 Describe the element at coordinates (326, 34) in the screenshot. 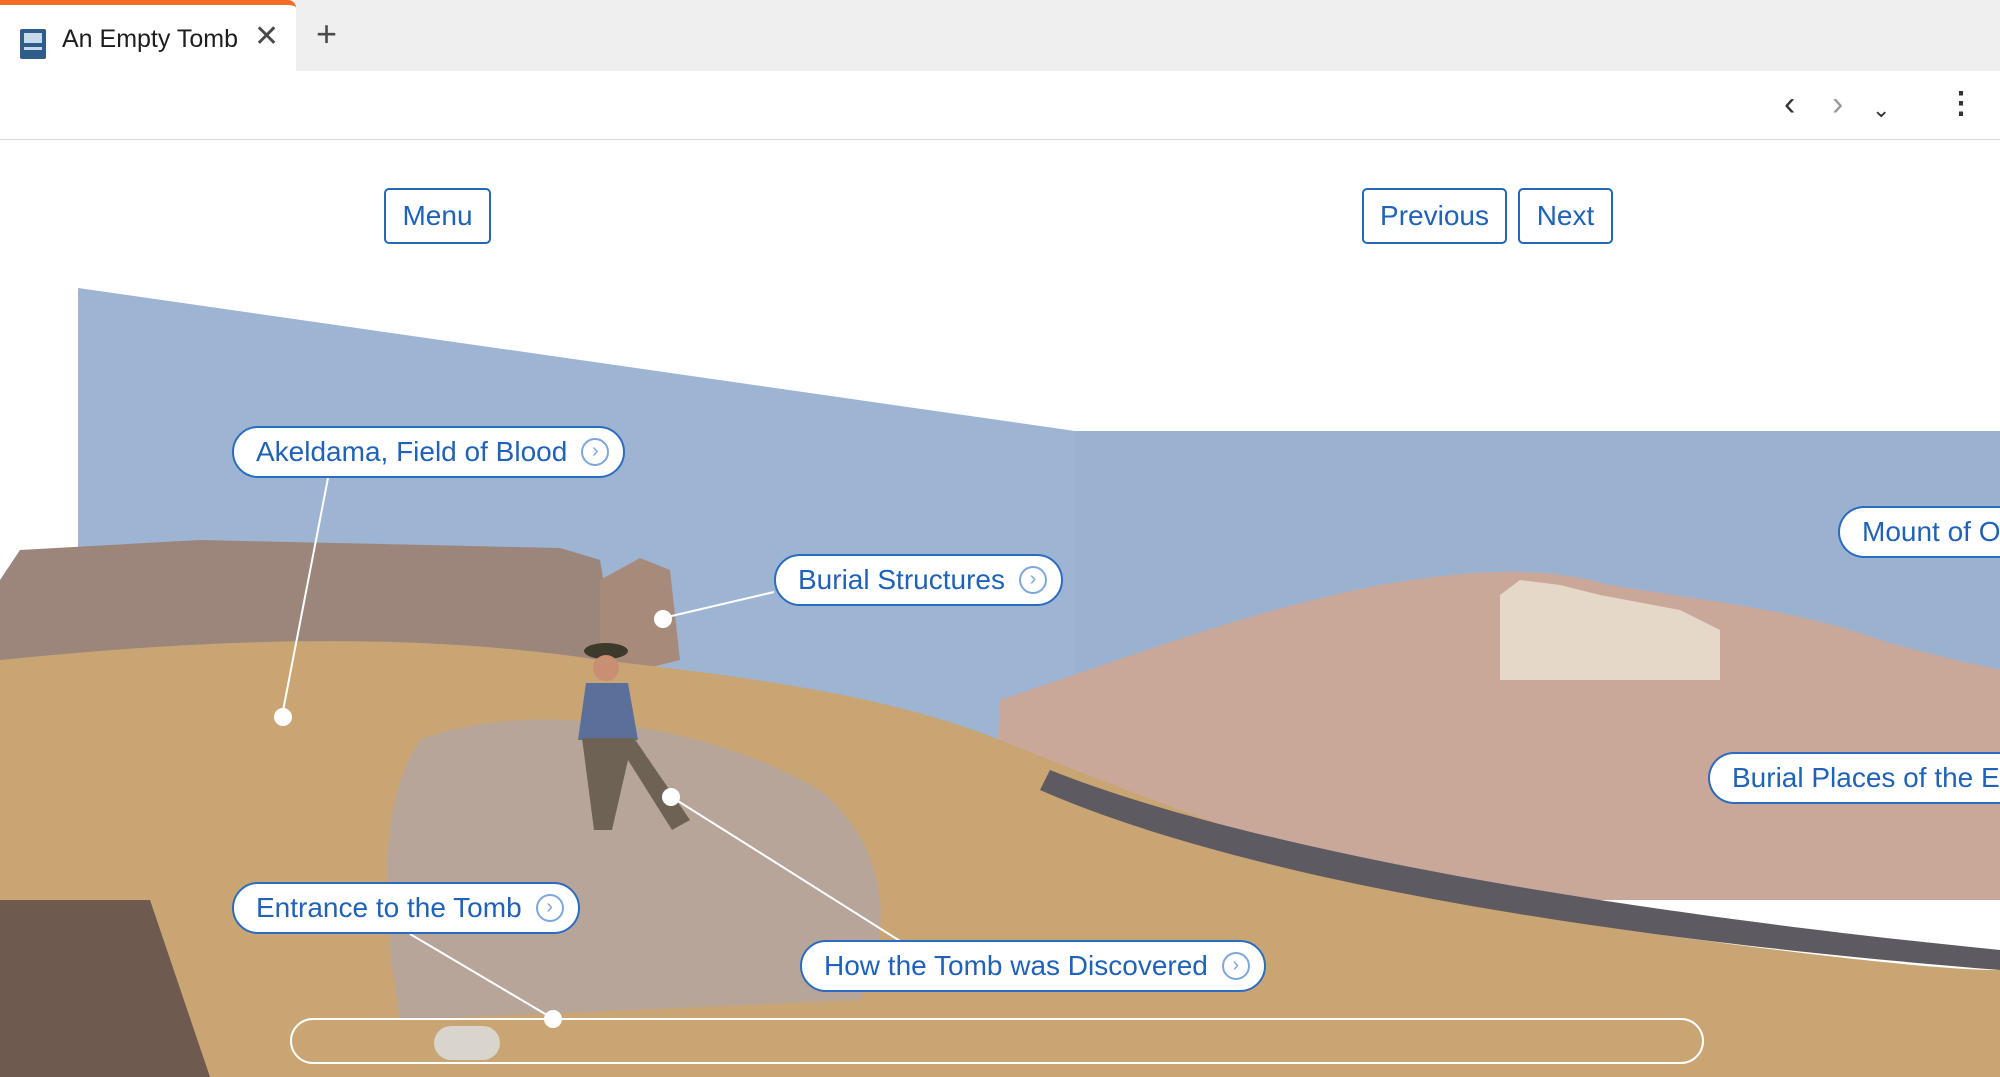

I see `plus-icon: +` at that location.